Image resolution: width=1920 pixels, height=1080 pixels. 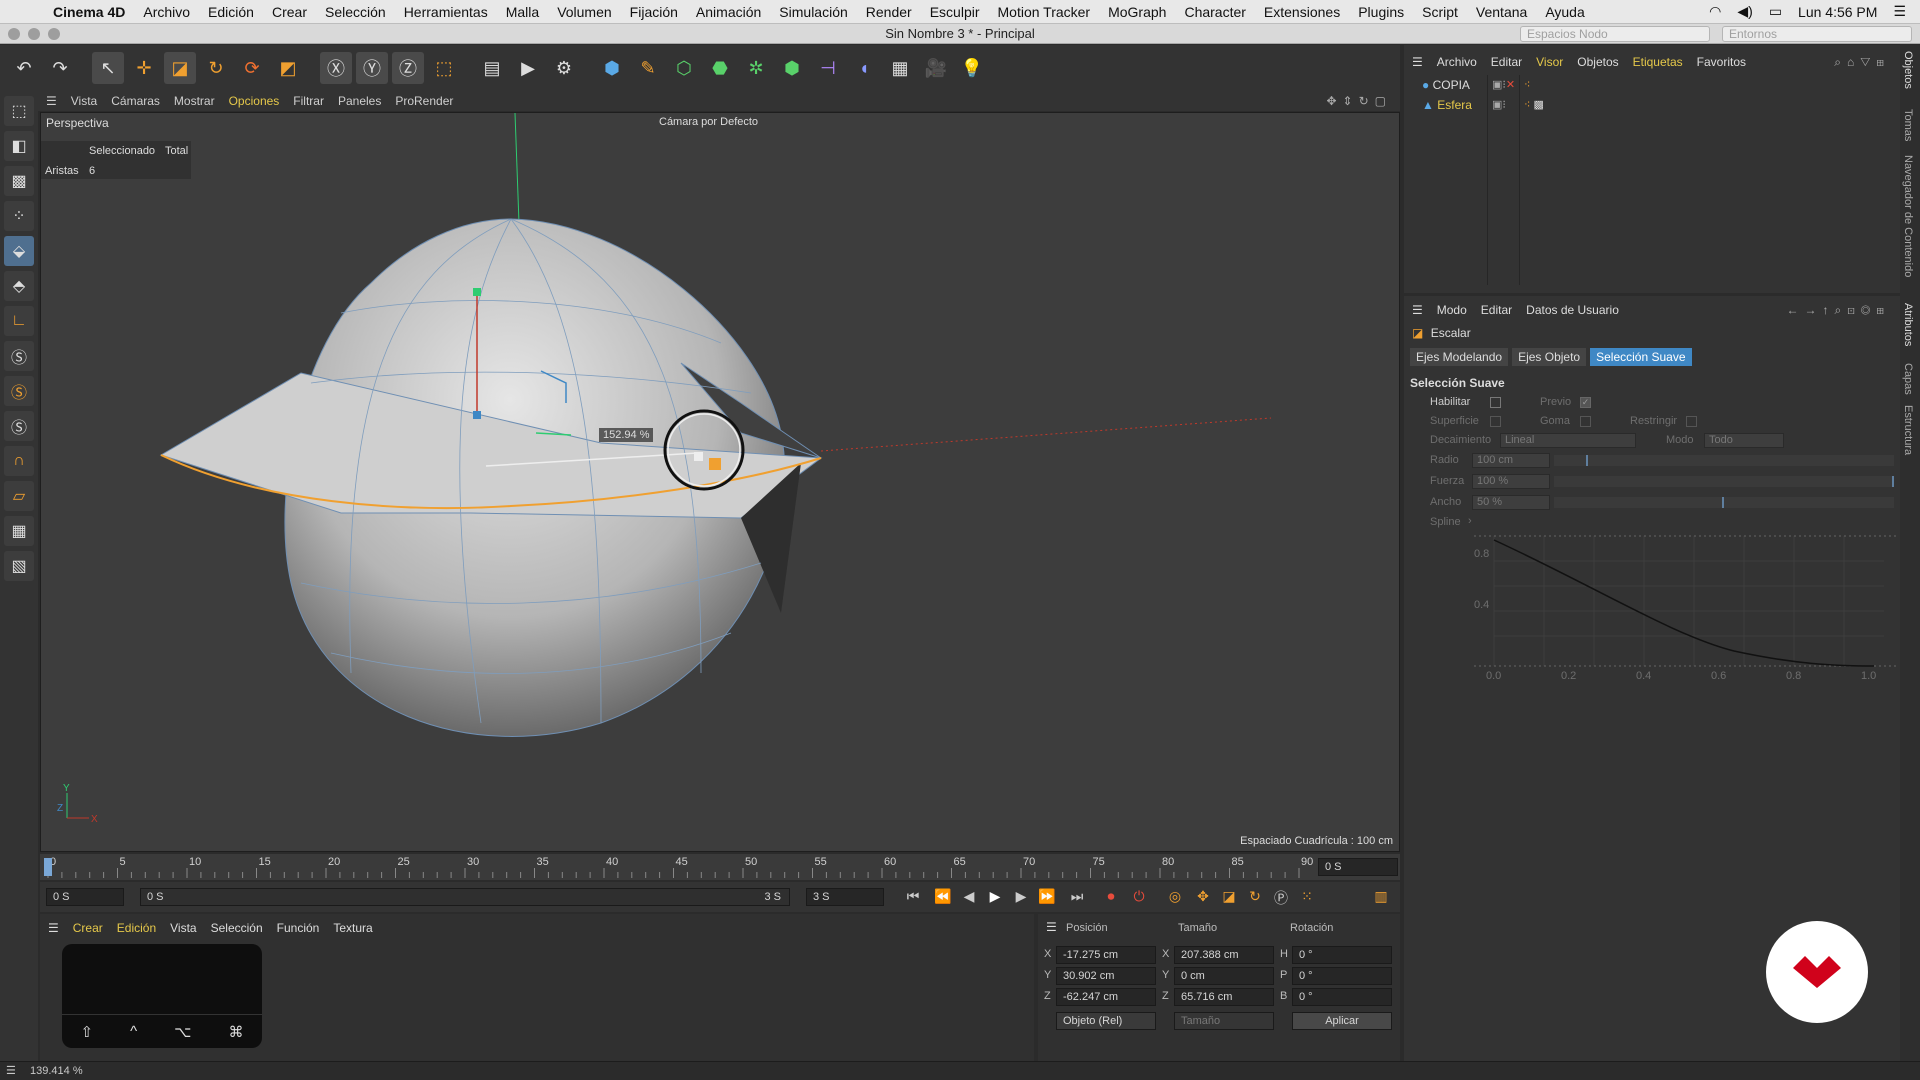 I want to click on deformer-icon: ⊣, so click(x=828, y=68).